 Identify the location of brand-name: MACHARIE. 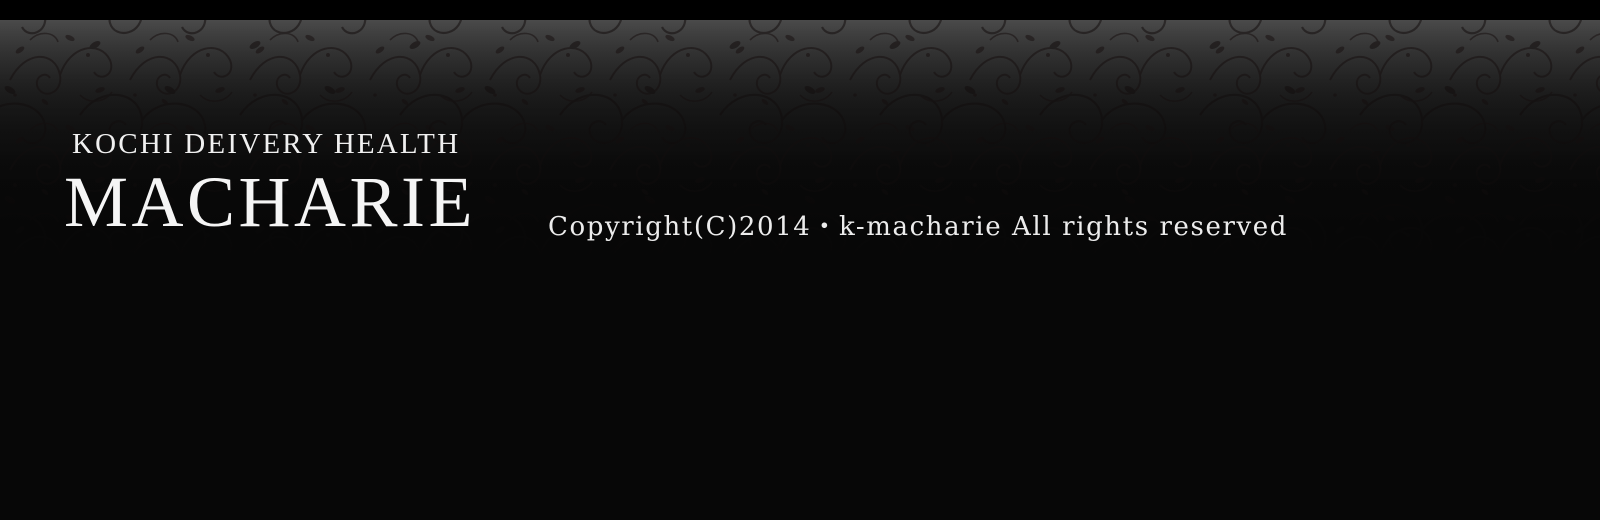
(270, 202).